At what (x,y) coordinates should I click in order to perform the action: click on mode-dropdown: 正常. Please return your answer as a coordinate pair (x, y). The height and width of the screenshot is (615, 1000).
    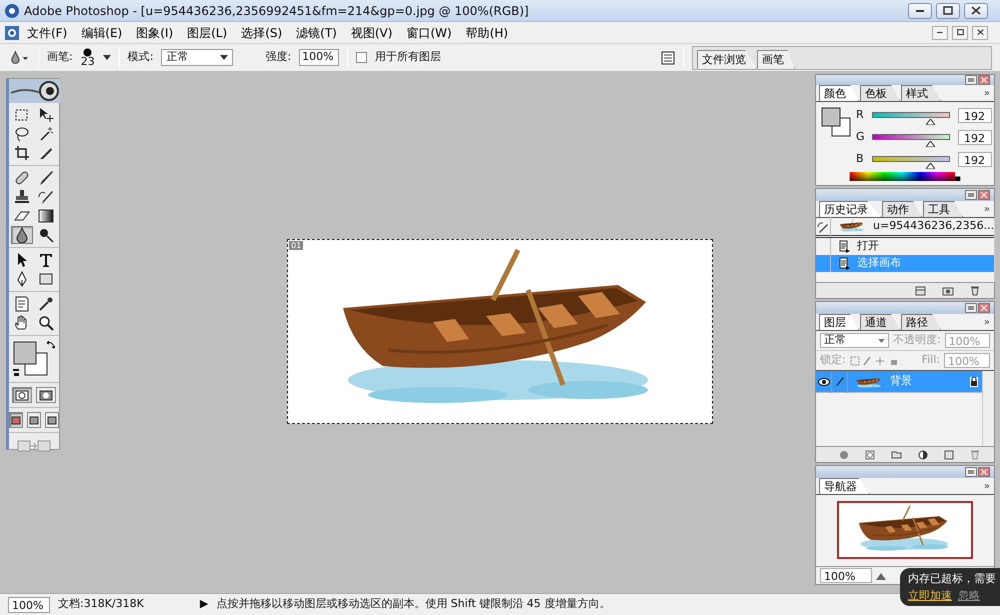
    Looking at the image, I should click on (197, 57).